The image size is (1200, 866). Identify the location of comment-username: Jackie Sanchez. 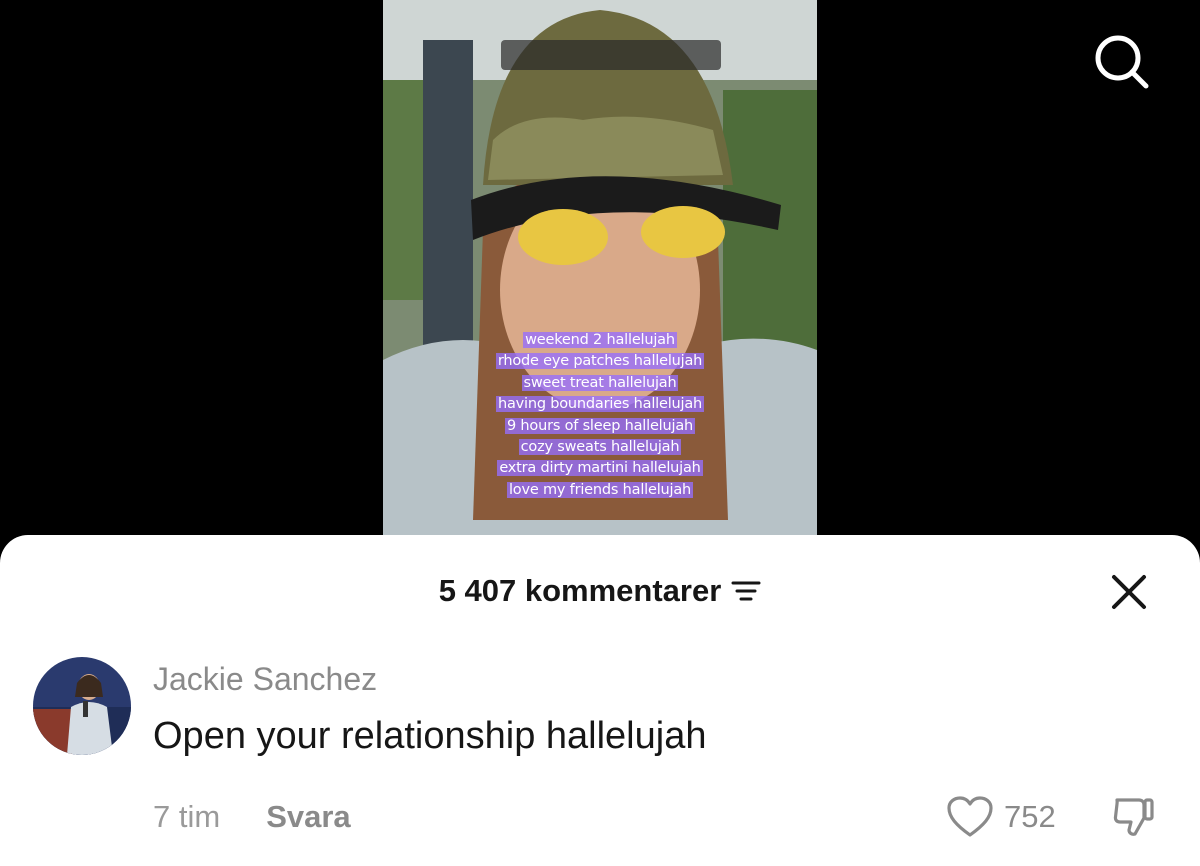
(265, 679).